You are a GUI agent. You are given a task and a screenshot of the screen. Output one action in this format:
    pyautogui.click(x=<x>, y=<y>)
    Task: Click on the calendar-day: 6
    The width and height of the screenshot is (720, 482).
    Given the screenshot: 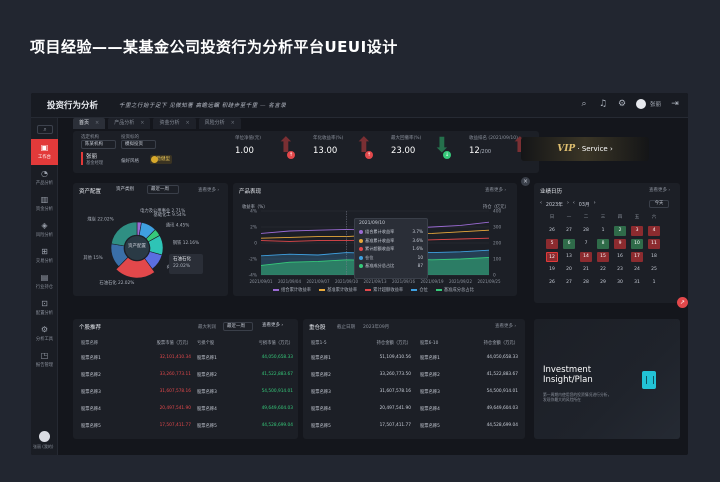 What is the action you would take?
    pyautogui.click(x=569, y=243)
    